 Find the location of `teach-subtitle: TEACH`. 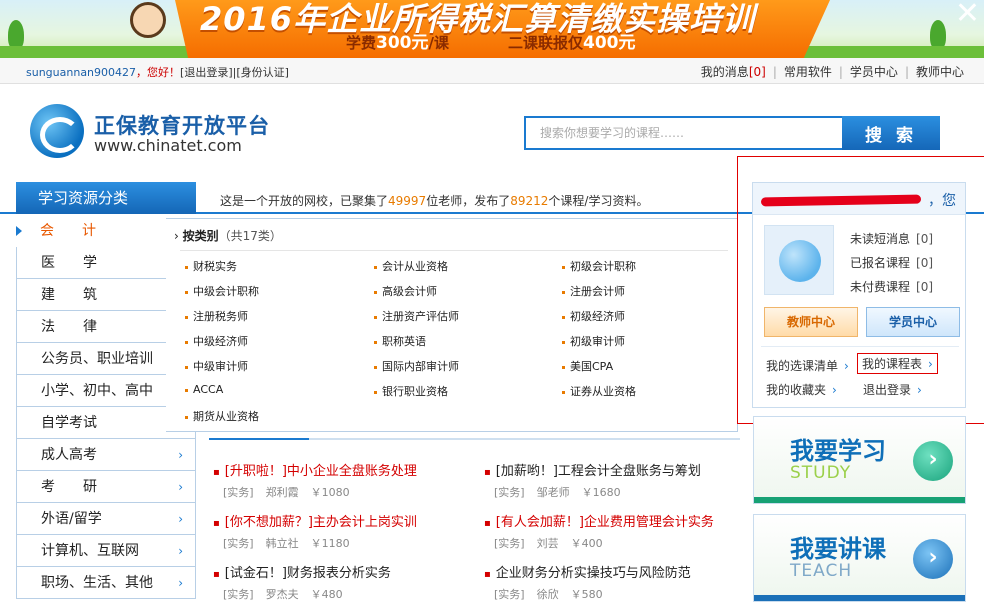

teach-subtitle: TEACH is located at coordinates (821, 571).